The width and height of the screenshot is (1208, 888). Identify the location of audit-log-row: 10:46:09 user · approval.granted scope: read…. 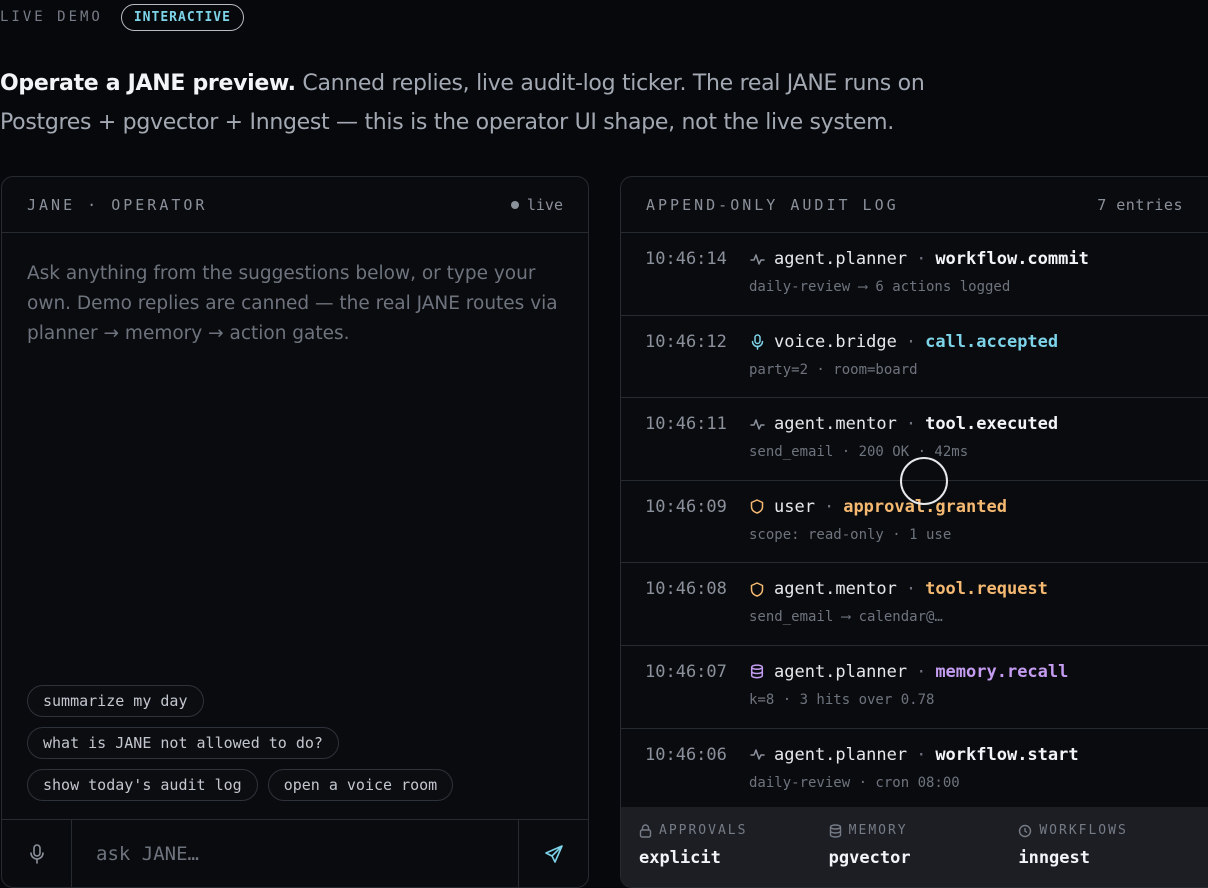
(914, 522).